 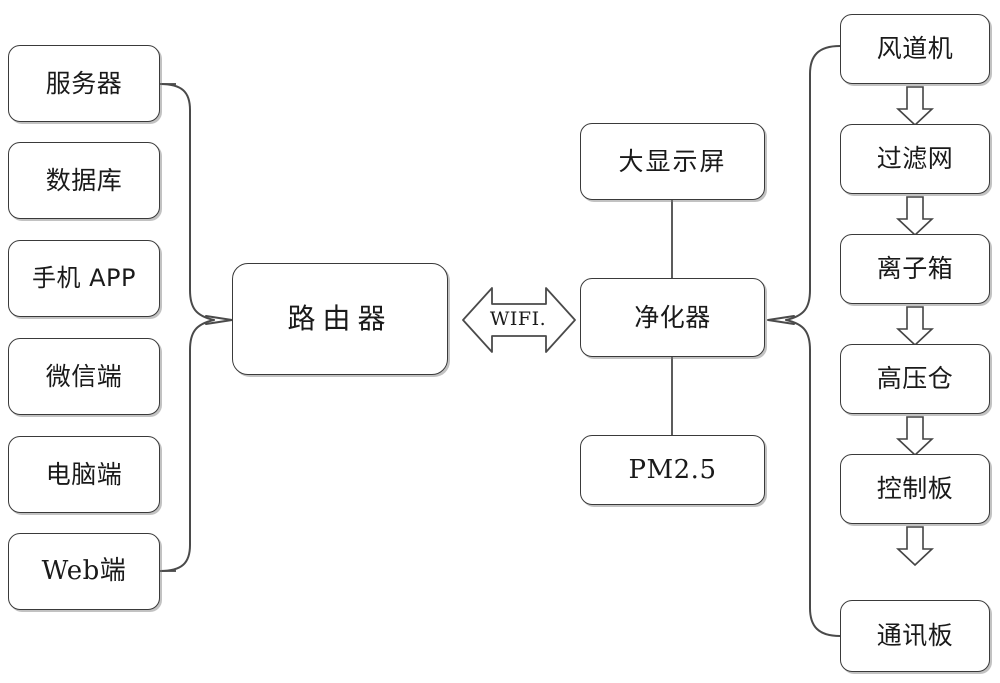 I want to click on node-purifier: 净化器, so click(x=672, y=317).